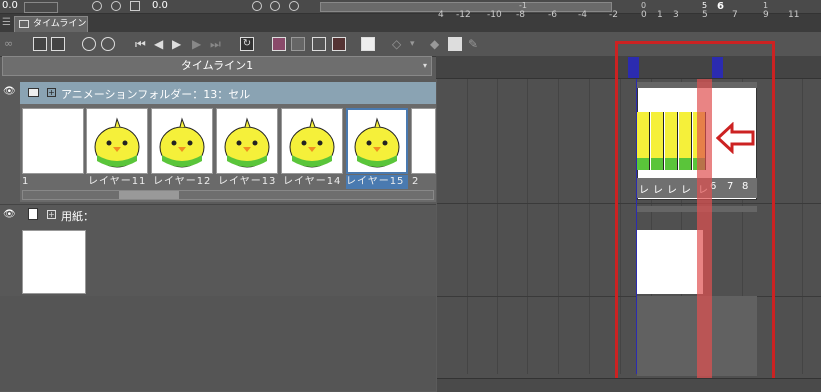  Describe the element at coordinates (319, 44) in the screenshot. I see `new-cel-icon` at that location.